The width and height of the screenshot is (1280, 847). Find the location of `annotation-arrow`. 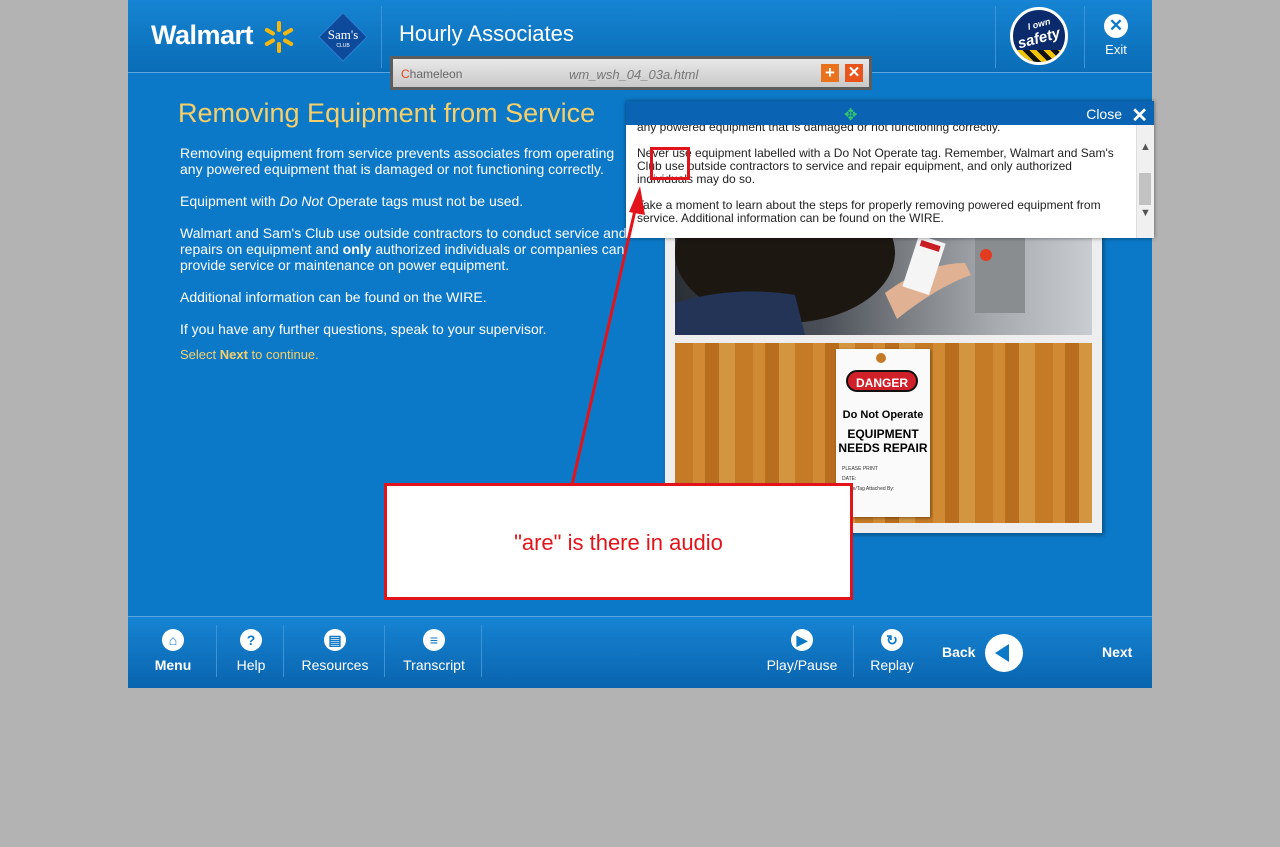

annotation-arrow is located at coordinates (607, 336).